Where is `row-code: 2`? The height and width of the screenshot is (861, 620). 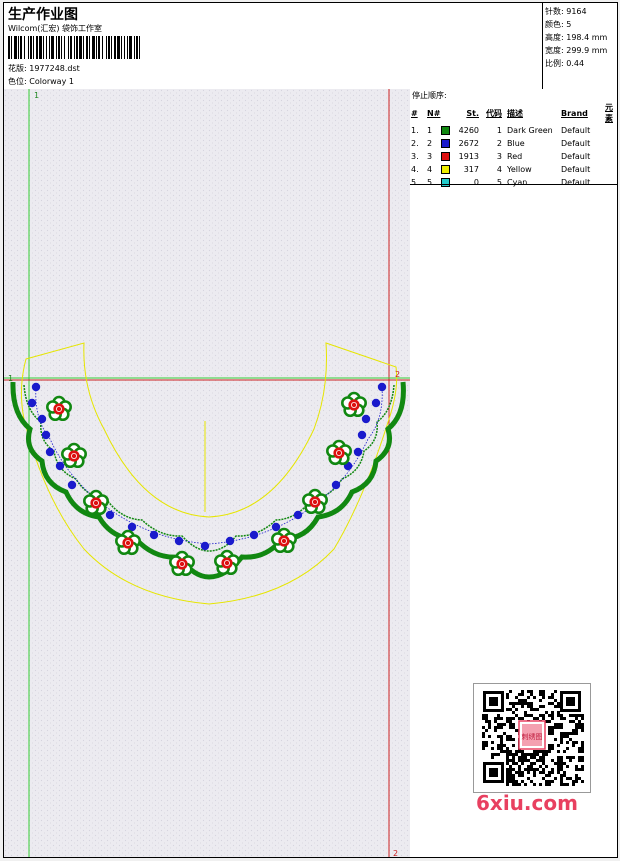
row-code: 2 is located at coordinates (499, 143).